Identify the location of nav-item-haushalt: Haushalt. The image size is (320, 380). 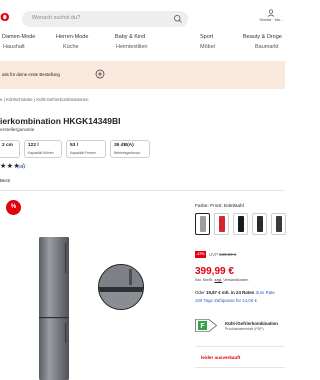
(14, 47).